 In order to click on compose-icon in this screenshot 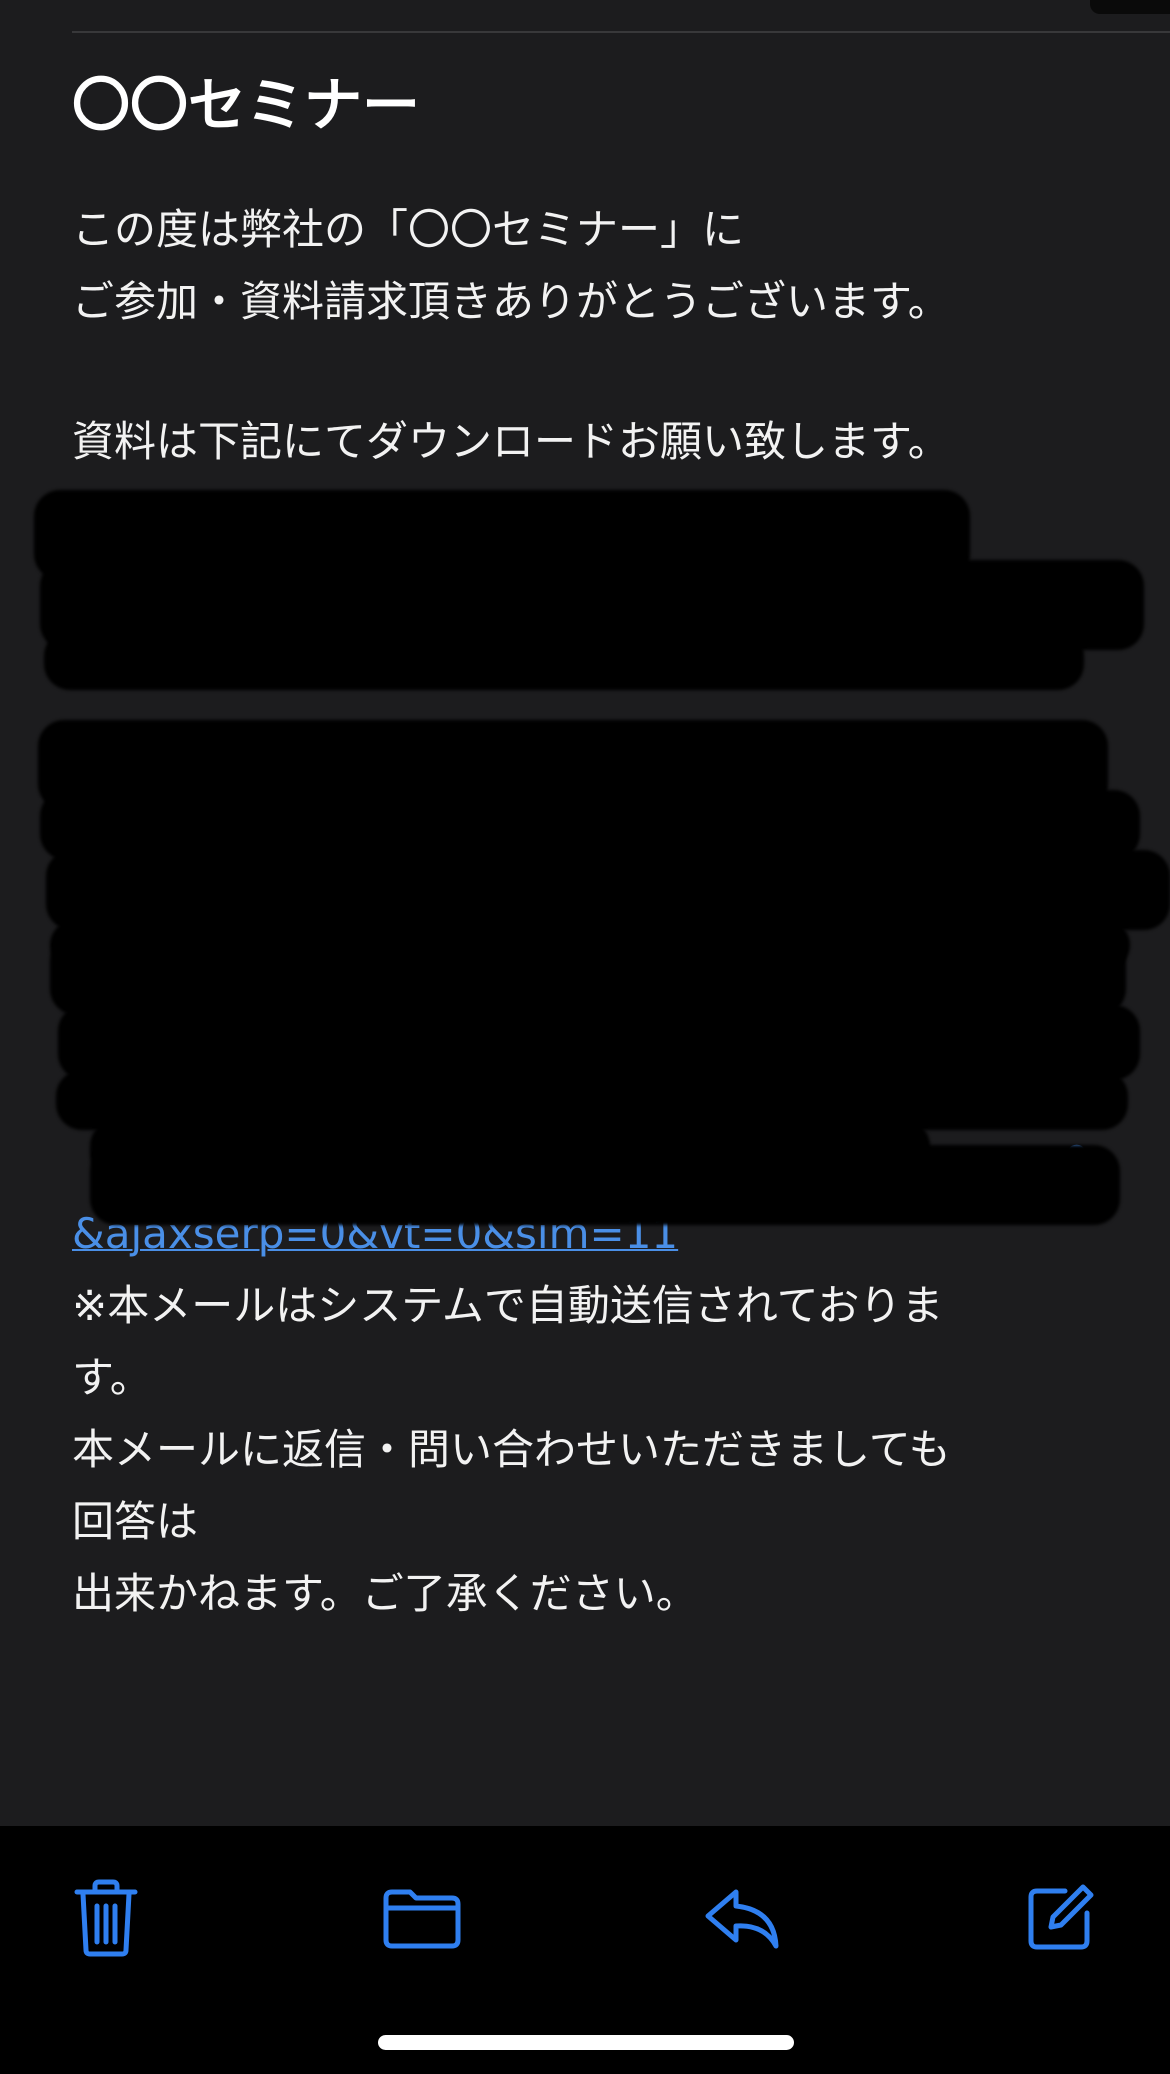, I will do `click(1061, 1917)`.